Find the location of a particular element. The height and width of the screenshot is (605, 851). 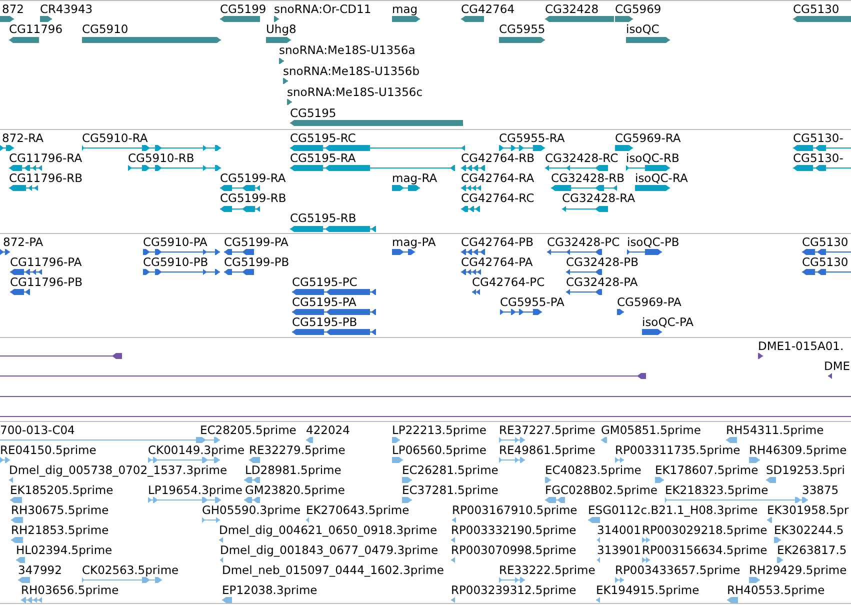

feature-label: CG5195-RC is located at coordinates (323, 138).